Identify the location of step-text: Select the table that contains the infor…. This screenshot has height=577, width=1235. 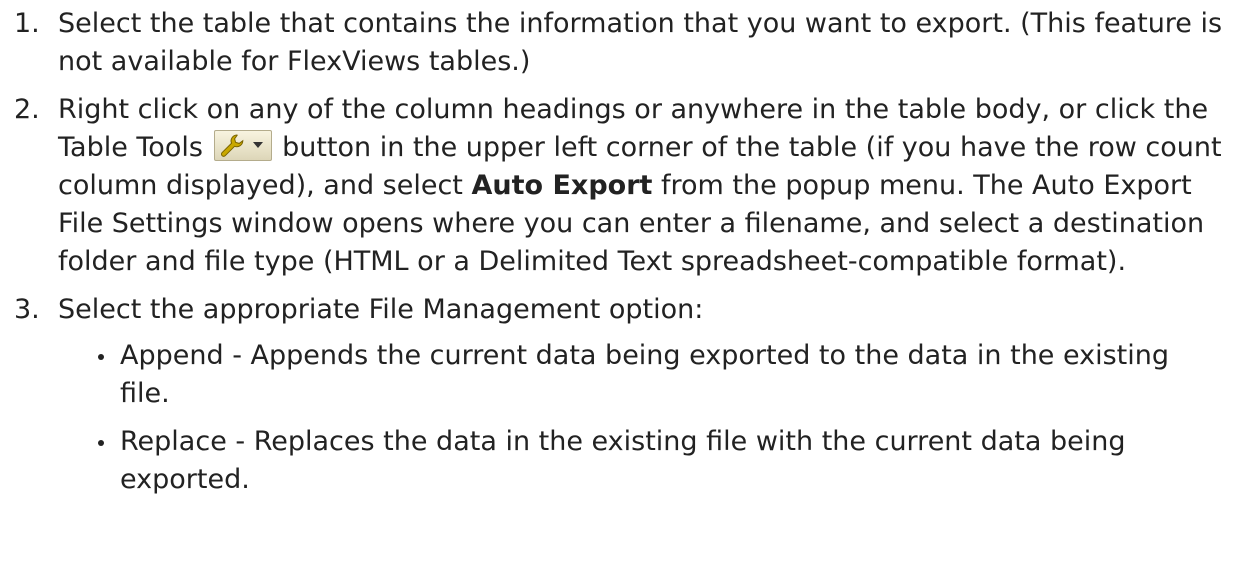
(640, 42).